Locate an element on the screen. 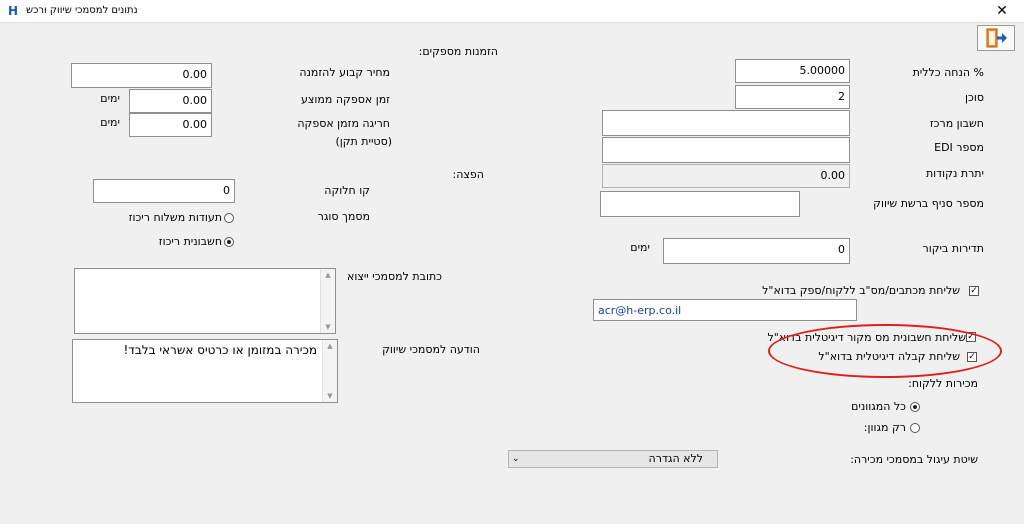 The image size is (1024, 524). export-address-scrollbar: ▲ ▼ is located at coordinates (327, 301).